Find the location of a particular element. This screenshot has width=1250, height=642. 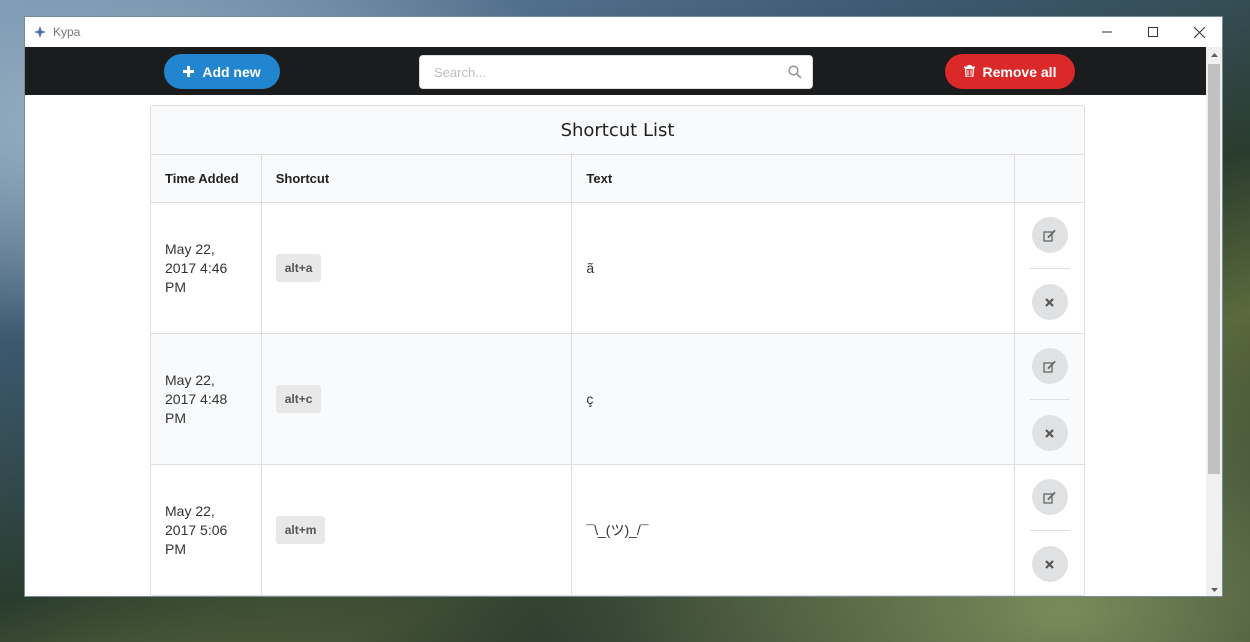

add-new-button: Add new is located at coordinates (222, 71).